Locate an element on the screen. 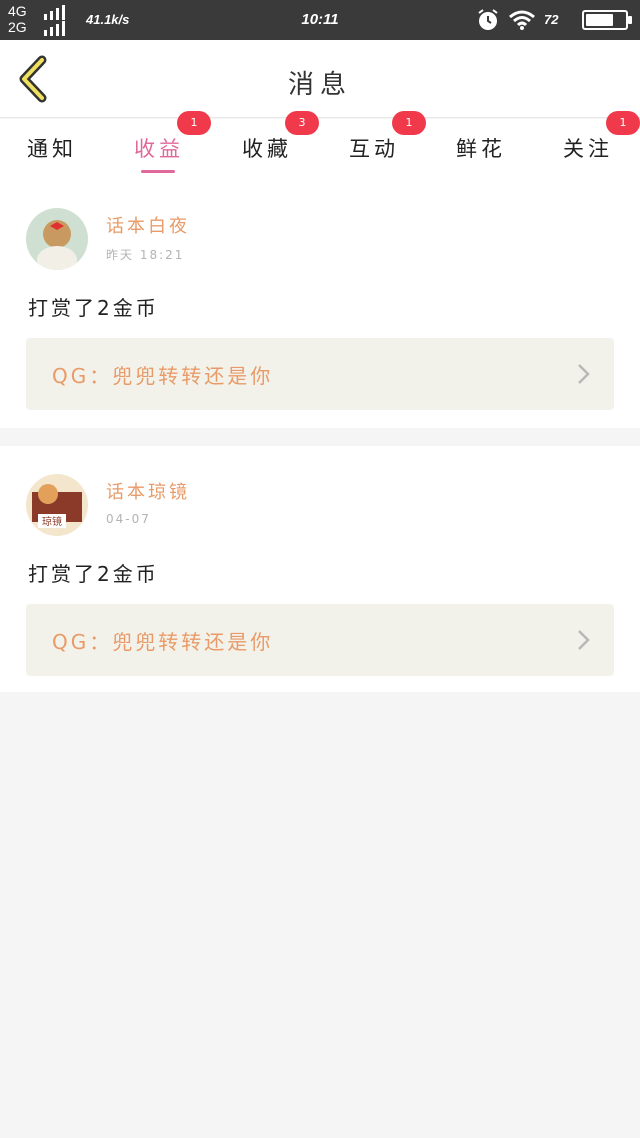 This screenshot has height=1138, width=640. avatar: 琼镜 is located at coordinates (57, 505).